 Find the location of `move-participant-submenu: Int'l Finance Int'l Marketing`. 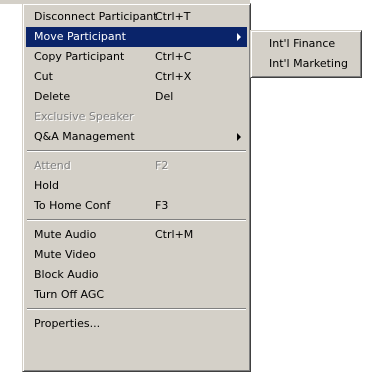

move-participant-submenu: Int'l Finance Int'l Marketing is located at coordinates (306, 54).